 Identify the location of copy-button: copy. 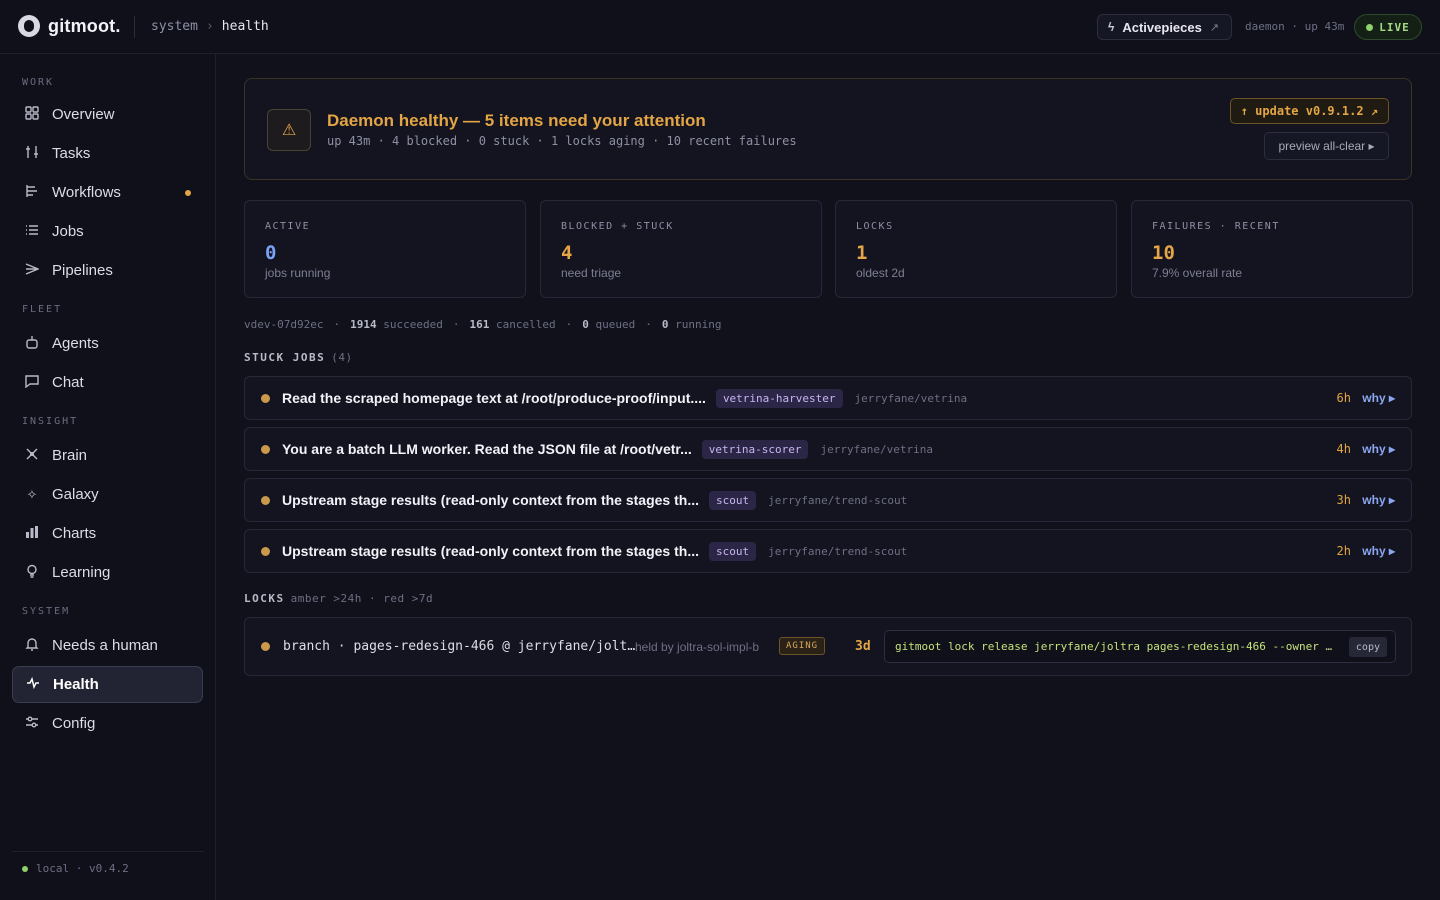
(1367, 647).